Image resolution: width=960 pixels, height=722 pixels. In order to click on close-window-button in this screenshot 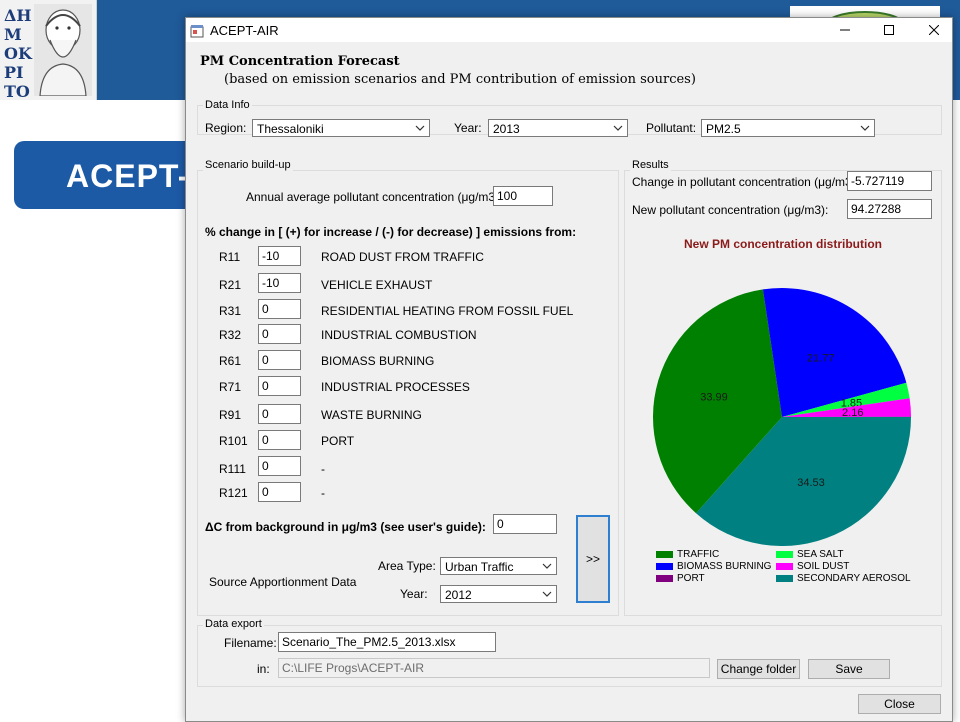, I will do `click(934, 30)`.